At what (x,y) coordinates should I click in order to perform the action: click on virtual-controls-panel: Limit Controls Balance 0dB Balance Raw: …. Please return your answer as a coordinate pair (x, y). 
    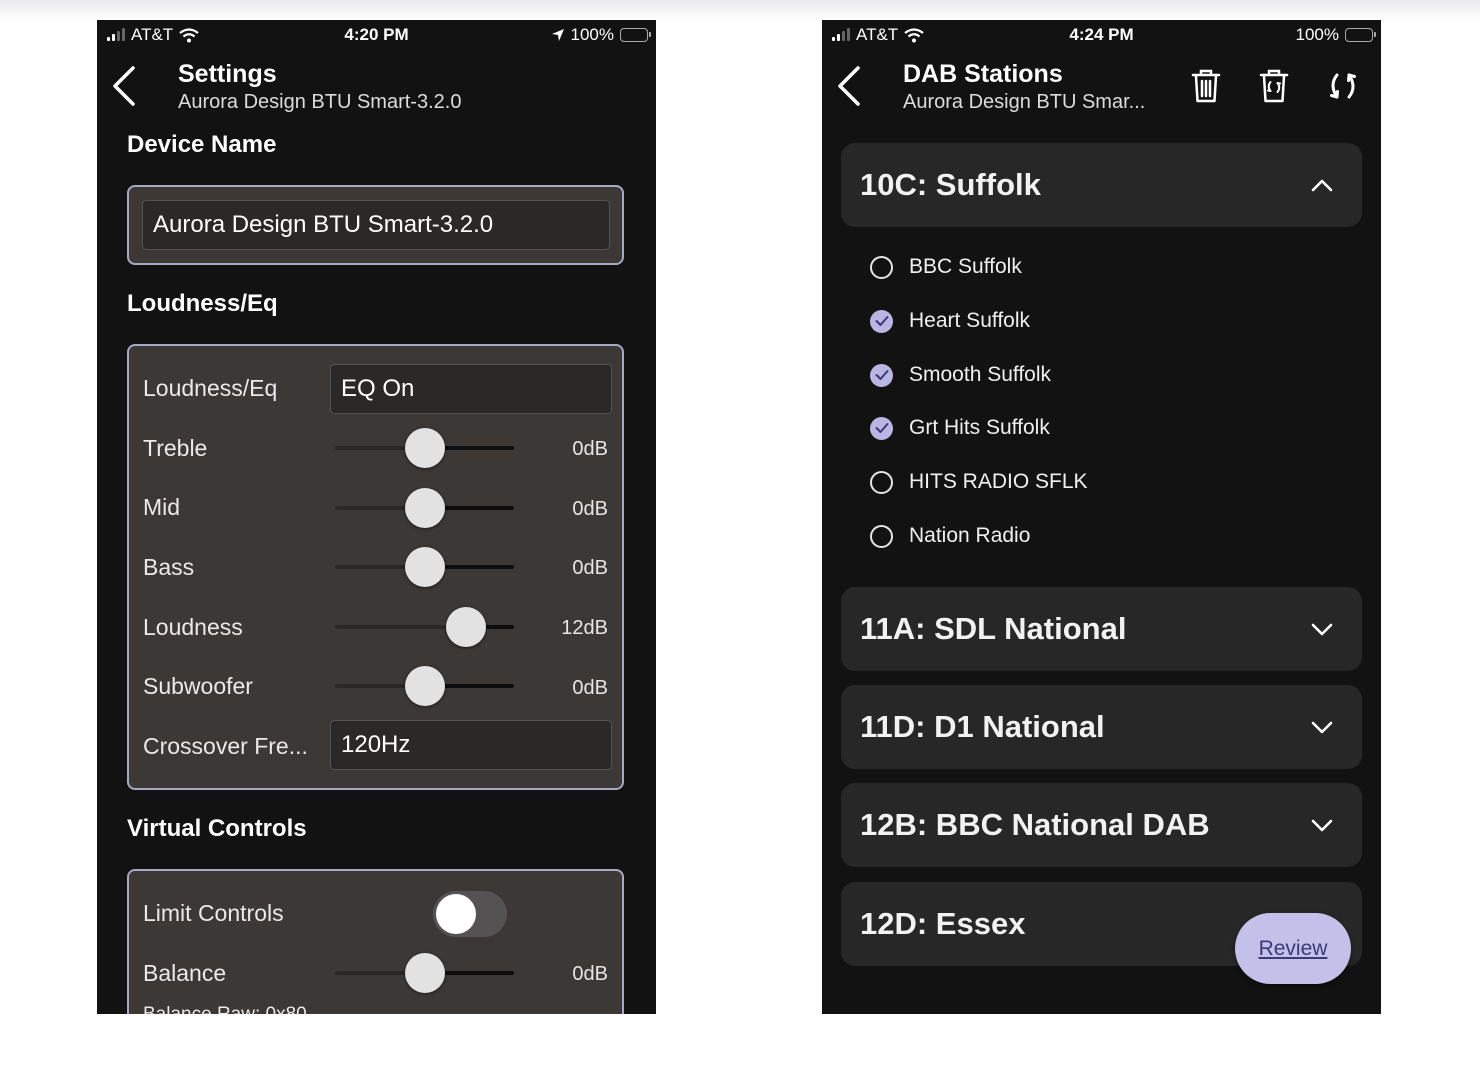
    Looking at the image, I should click on (375, 941).